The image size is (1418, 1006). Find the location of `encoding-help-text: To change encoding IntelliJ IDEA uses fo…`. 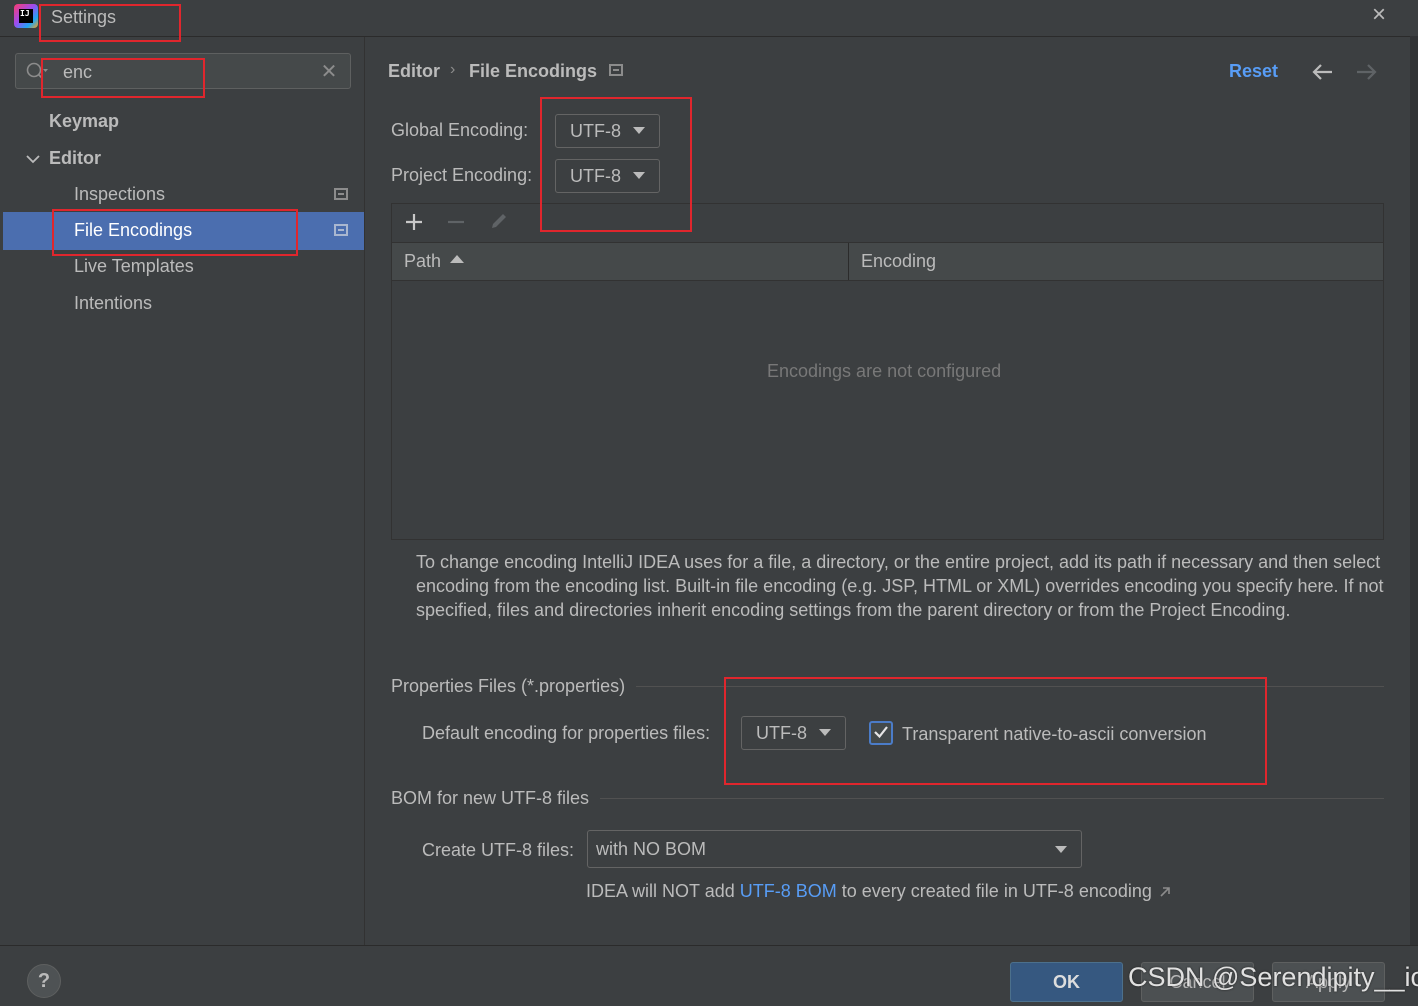

encoding-help-text: To change encoding IntelliJ IDEA uses fo… is located at coordinates (900, 586).